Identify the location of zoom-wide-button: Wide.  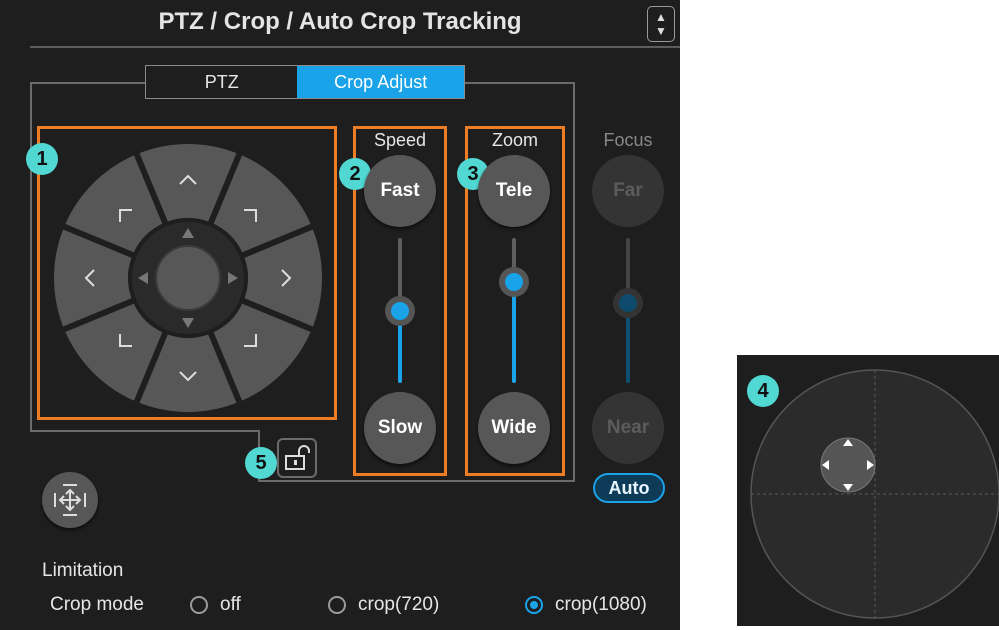
(514, 428).